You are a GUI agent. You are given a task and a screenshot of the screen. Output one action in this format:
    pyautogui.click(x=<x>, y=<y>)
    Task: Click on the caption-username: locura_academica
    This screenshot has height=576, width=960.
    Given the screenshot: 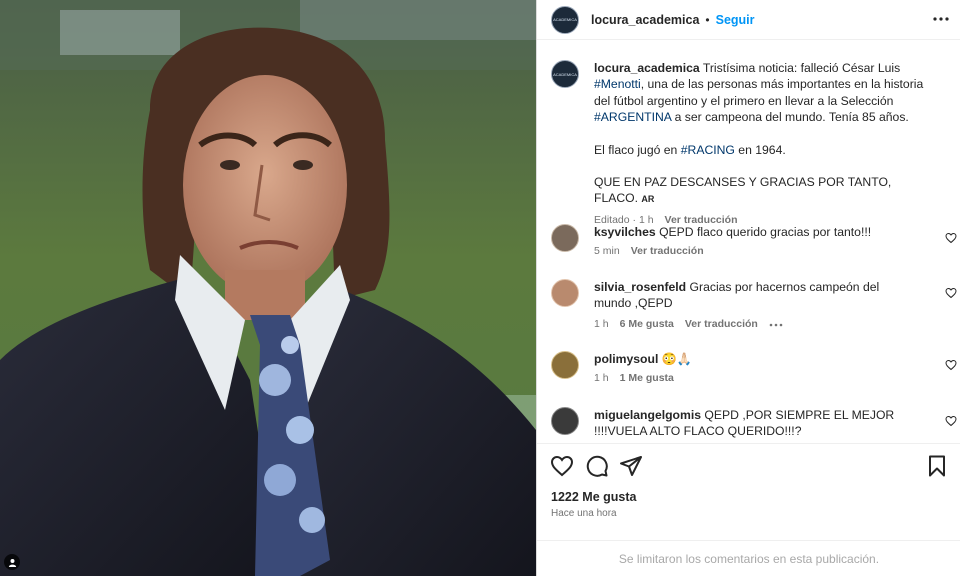 What is the action you would take?
    pyautogui.click(x=647, y=68)
    